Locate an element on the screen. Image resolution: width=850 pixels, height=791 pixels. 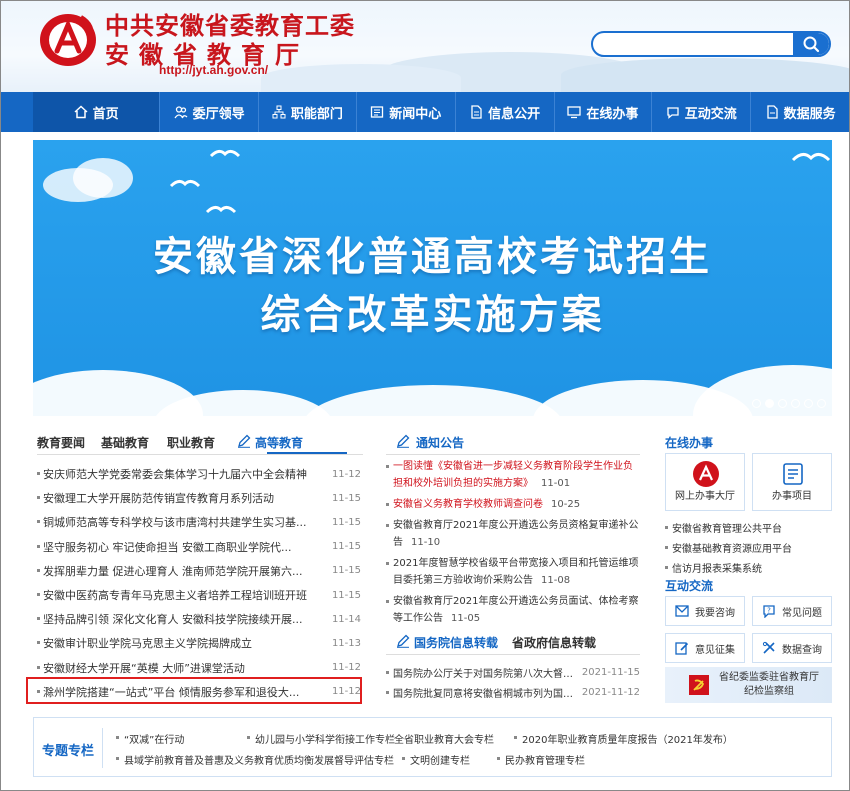
special-topics-title: 专题专栏 is located at coordinates (68, 751).